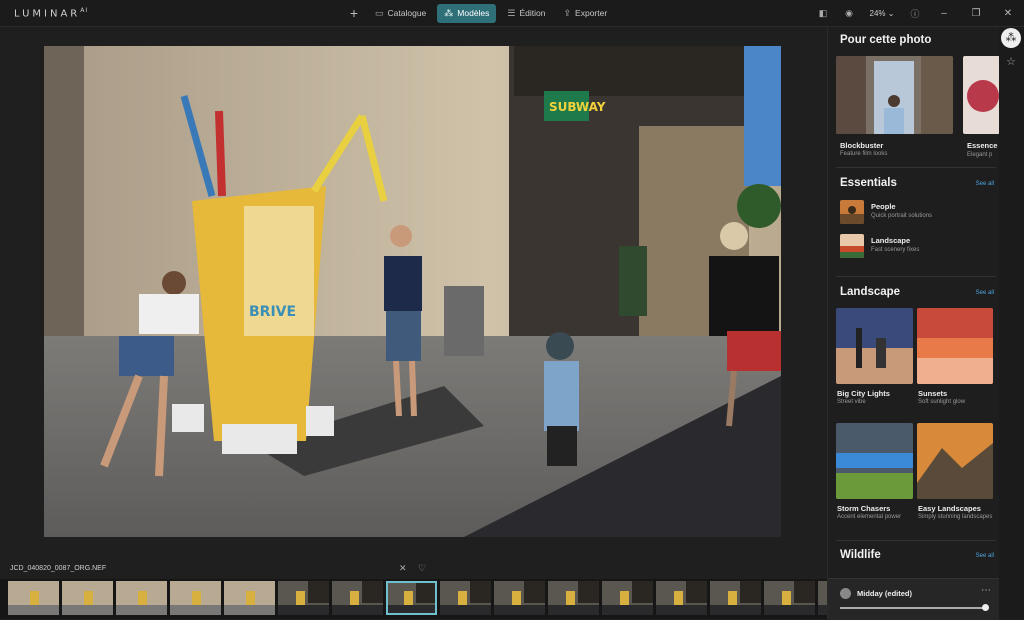 The height and width of the screenshot is (620, 1024). Describe the element at coordinates (913, 599) in the screenshot. I see `preset-amount-bar: Midday (edited) ⋯` at that location.